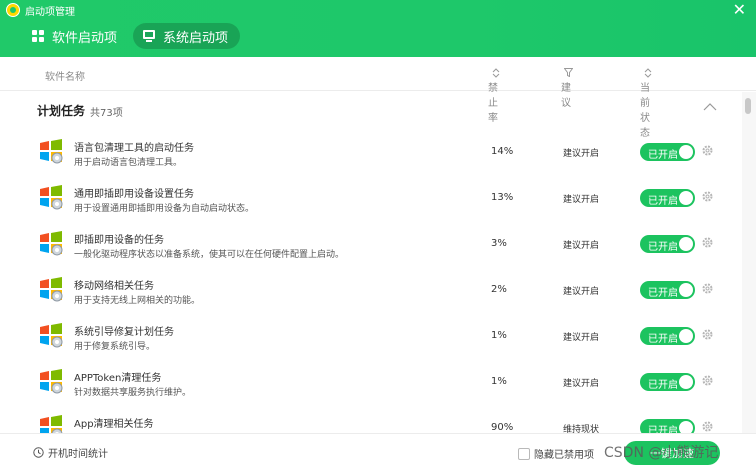 This screenshot has height=467, width=756. I want to click on tab-label: 软件启动项, so click(85, 38).